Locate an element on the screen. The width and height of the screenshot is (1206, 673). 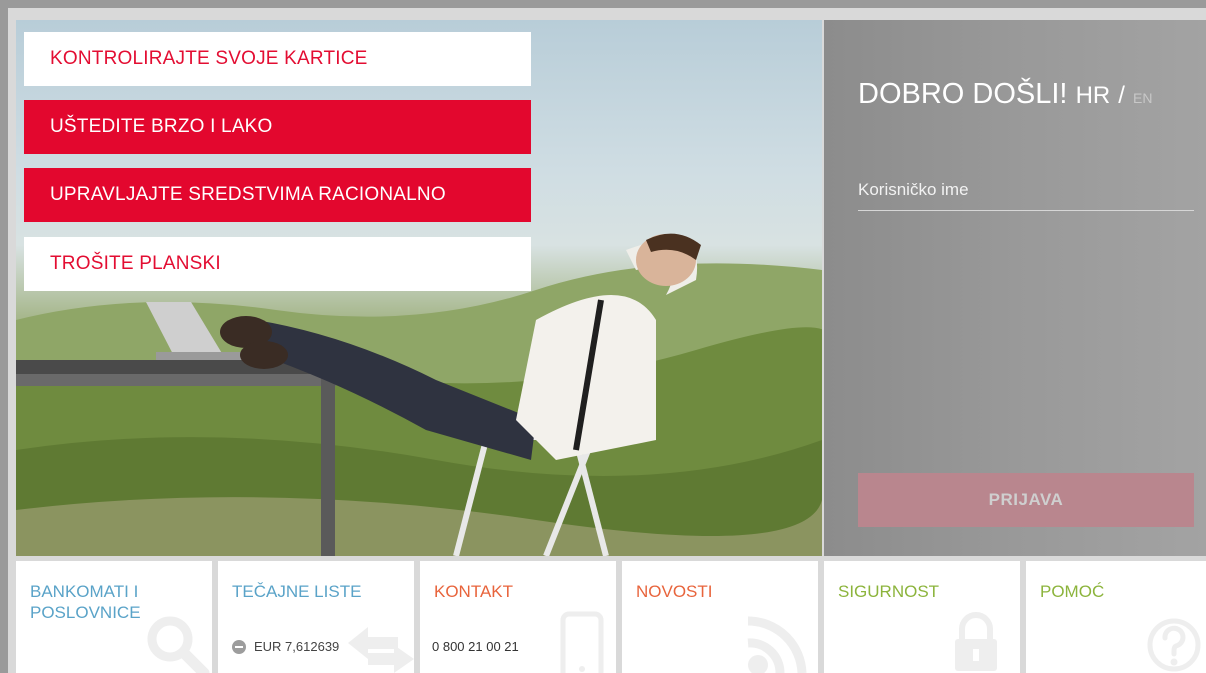
tile-atms-branches: BANKOMATI I POSLOVNICE is located at coordinates (114, 617).